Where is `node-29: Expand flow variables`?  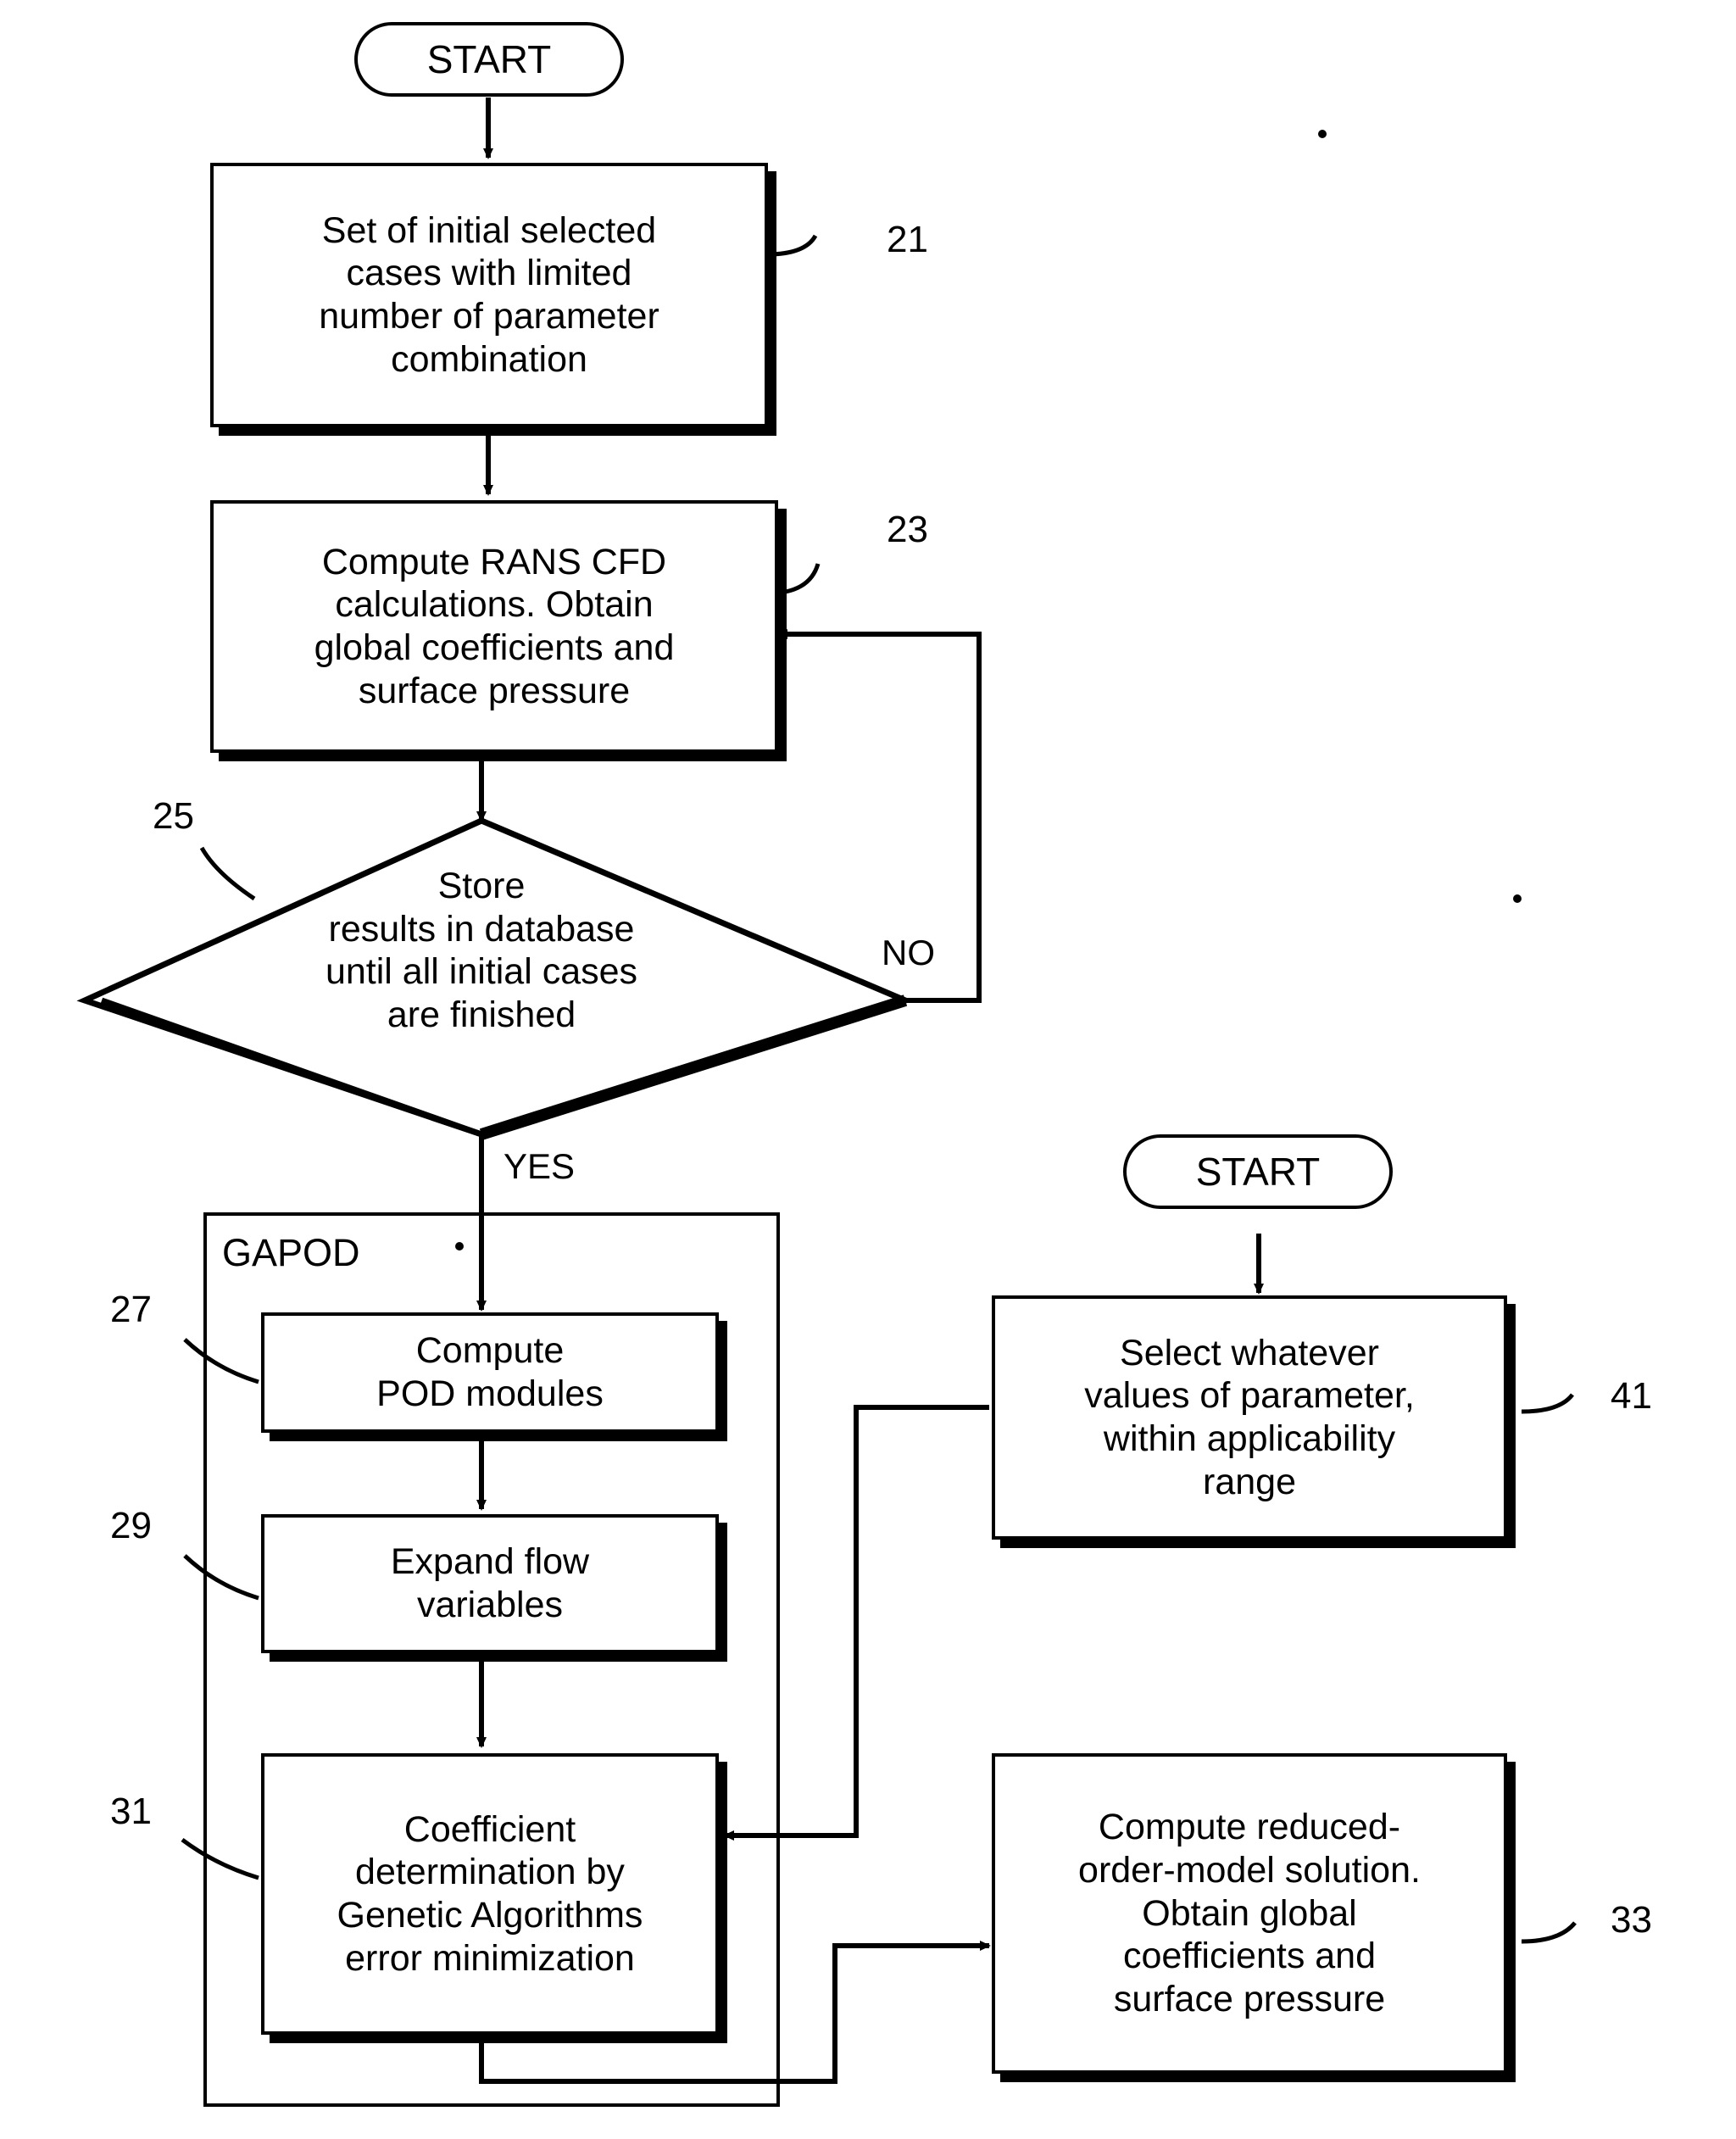 node-29: Expand flow variables is located at coordinates (490, 1583).